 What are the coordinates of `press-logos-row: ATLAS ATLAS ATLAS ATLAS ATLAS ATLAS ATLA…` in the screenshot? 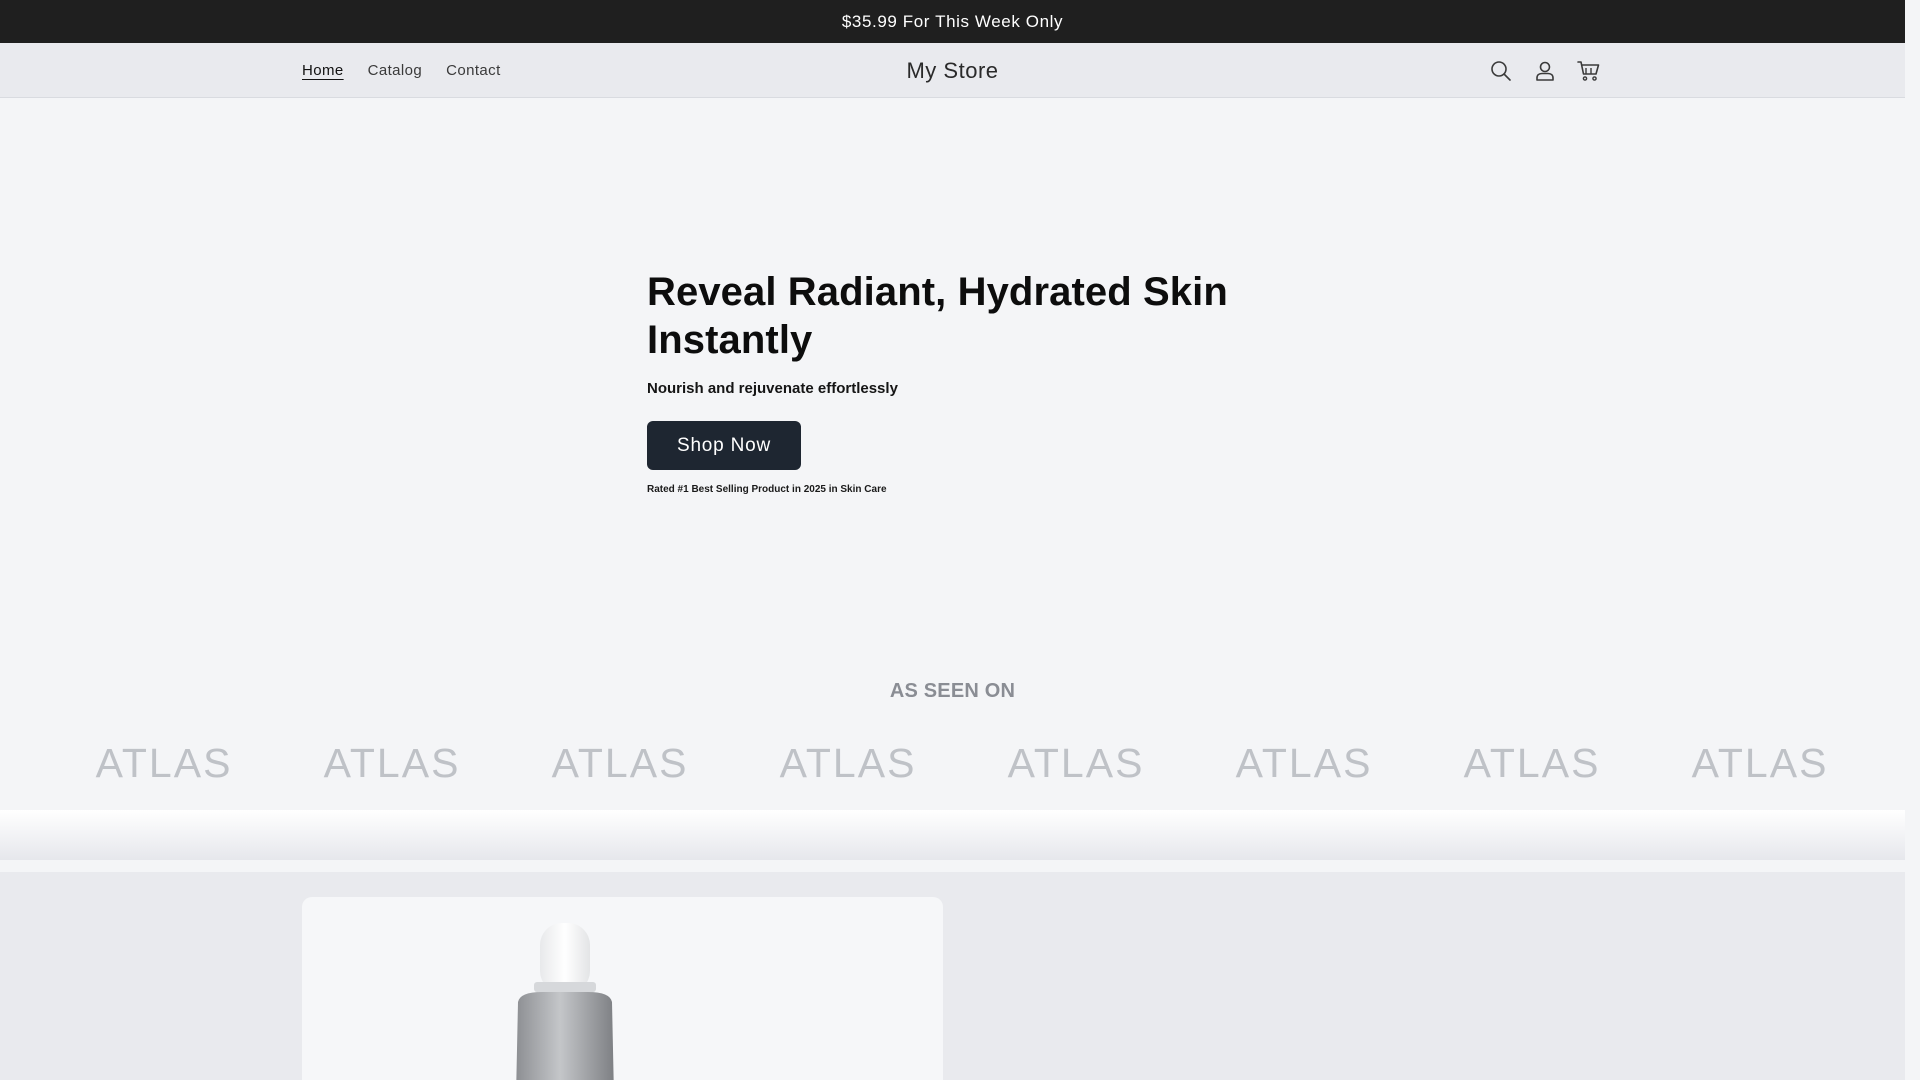 It's located at (952, 765).